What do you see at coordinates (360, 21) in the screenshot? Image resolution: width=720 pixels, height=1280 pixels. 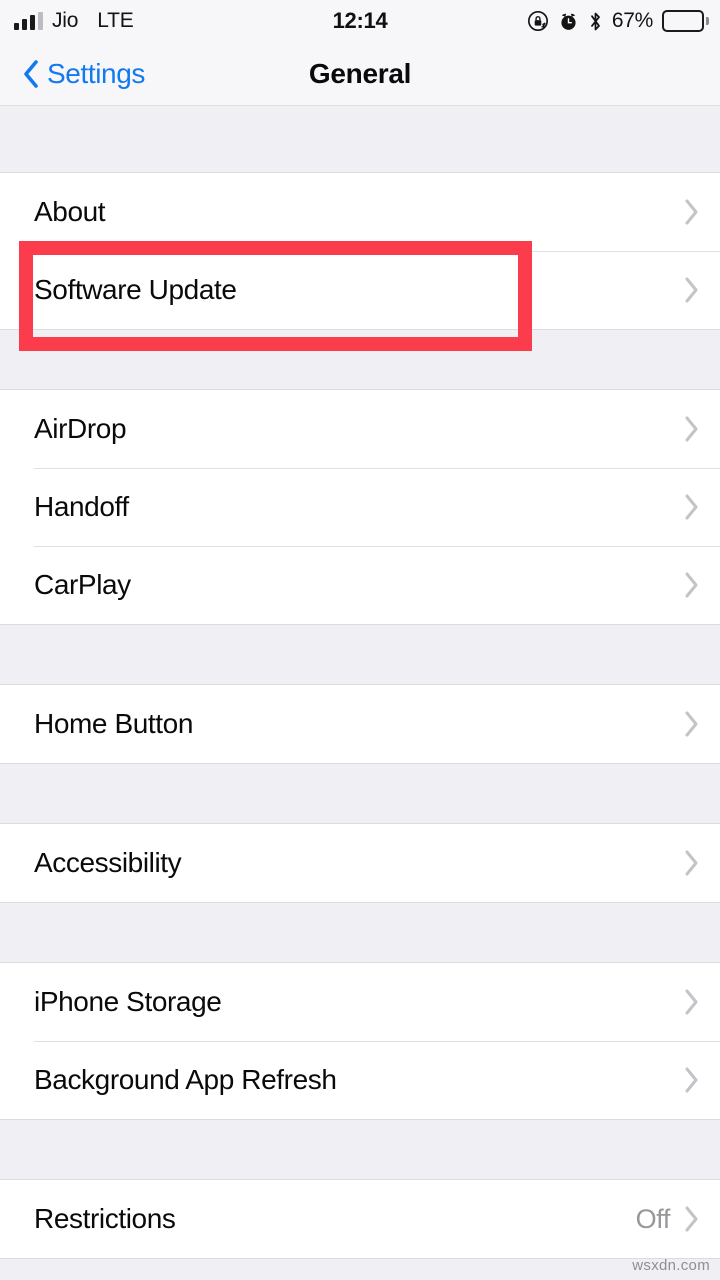 I see `status-bar: Jio LTE 12:14 67%` at bounding box center [360, 21].